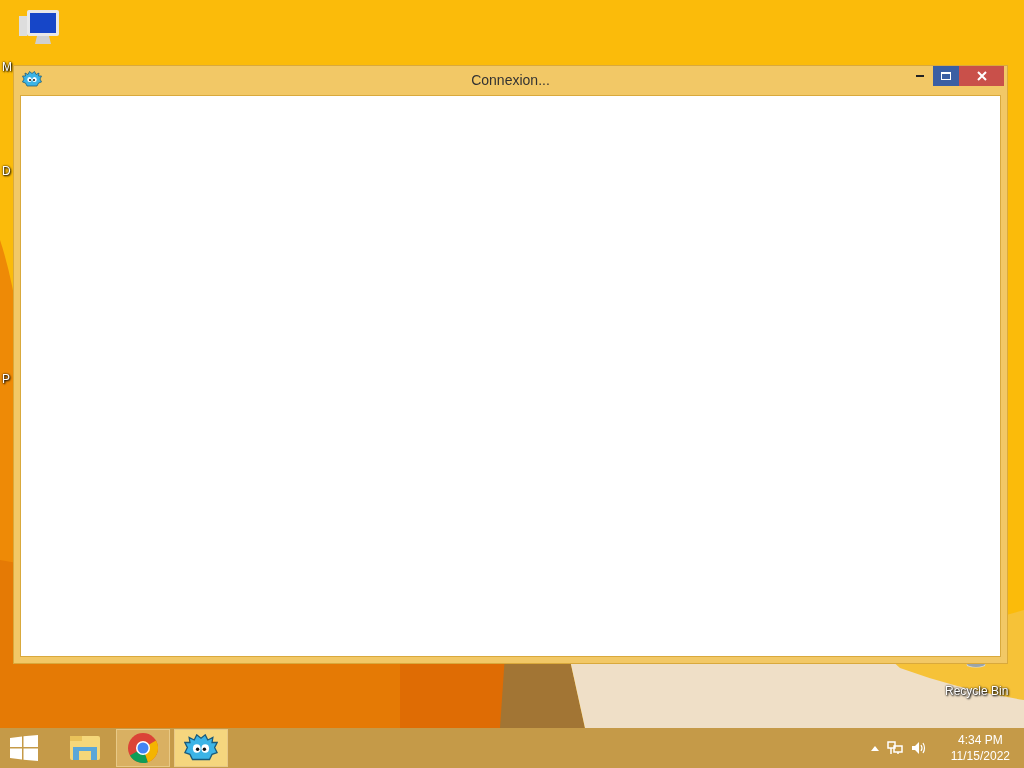 Image resolution: width=1024 pixels, height=768 pixels. I want to click on clock-time: 4:34 PM, so click(980, 740).